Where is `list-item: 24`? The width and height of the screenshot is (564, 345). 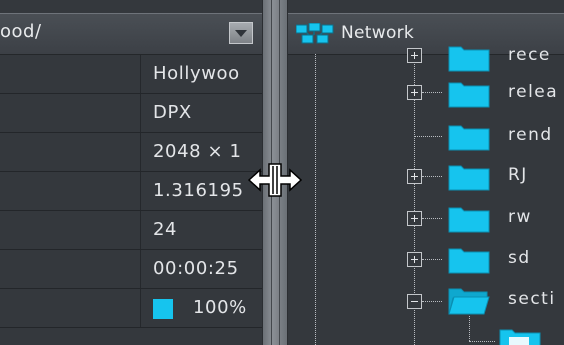
list-item: 24 is located at coordinates (131, 230).